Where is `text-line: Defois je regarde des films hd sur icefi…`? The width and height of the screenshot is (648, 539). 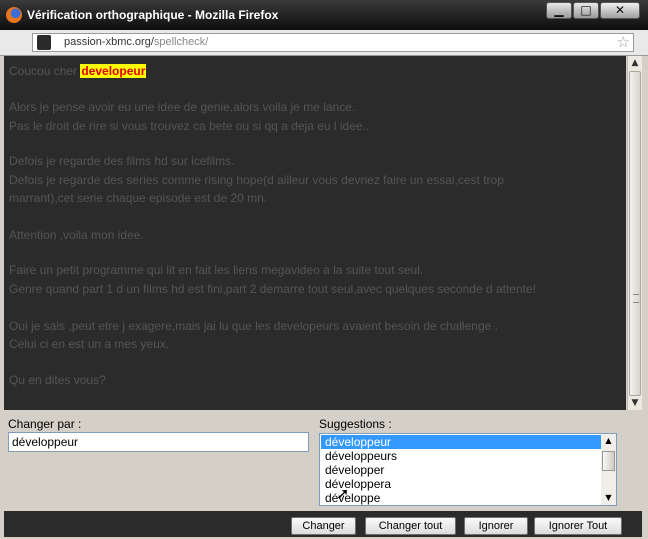
text-line: Defois je regarde des films hd sur icefi… is located at coordinates (122, 161).